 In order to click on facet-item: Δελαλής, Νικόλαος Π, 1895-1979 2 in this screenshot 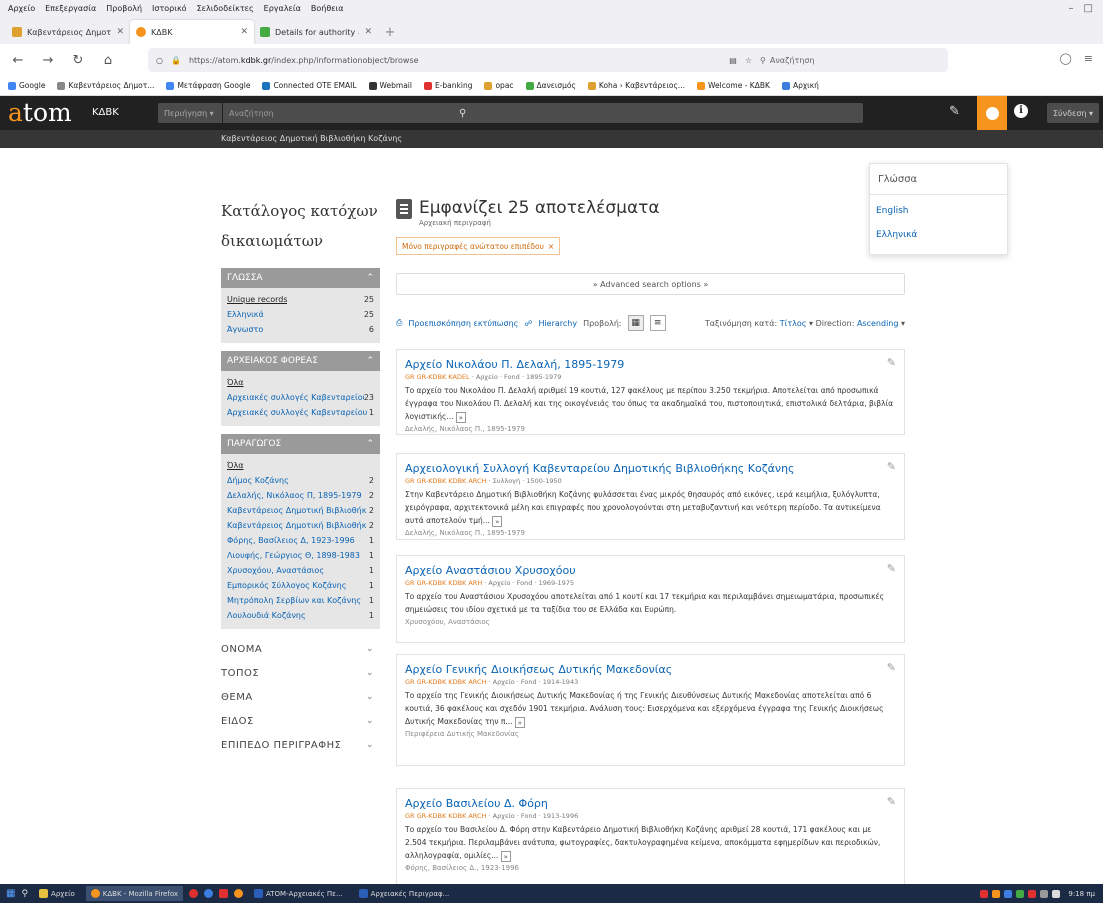, I will do `click(300, 495)`.